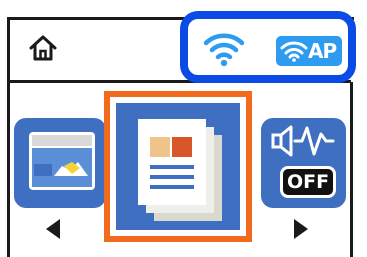 The image size is (367, 257). What do you see at coordinates (224, 49) in the screenshot?
I see `wifi-icon` at bounding box center [224, 49].